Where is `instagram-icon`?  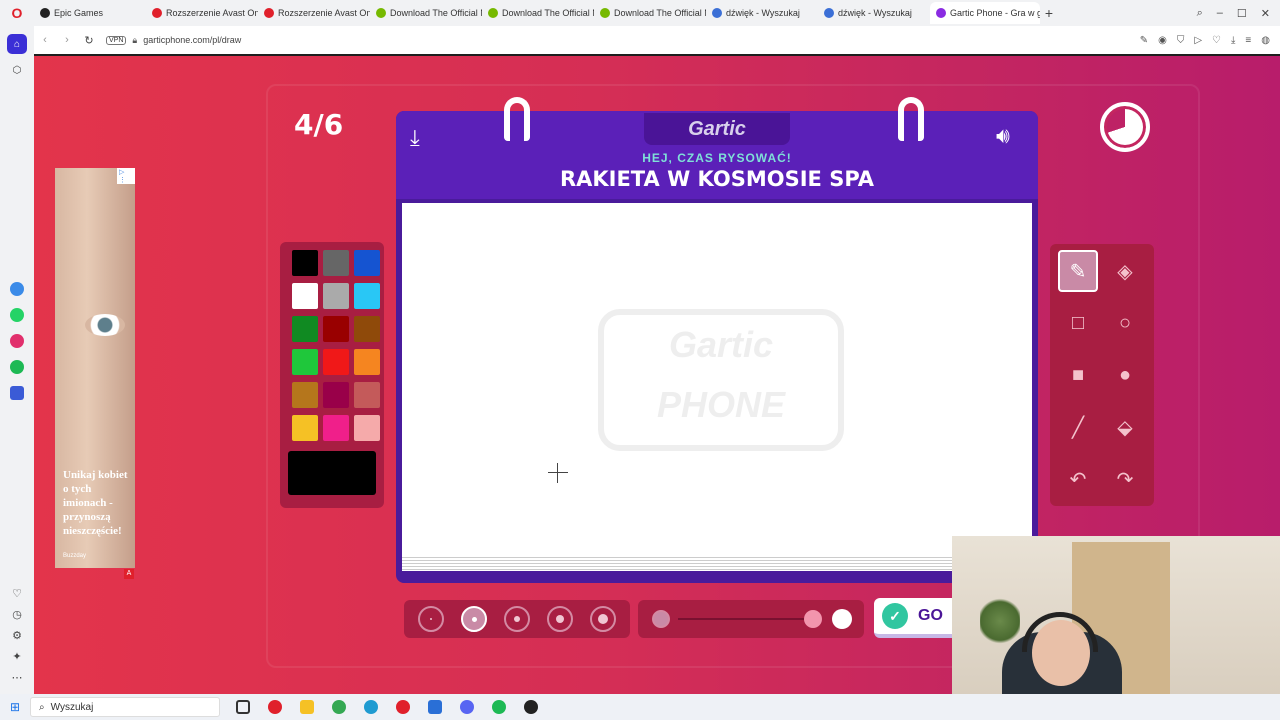 instagram-icon is located at coordinates (17, 341).